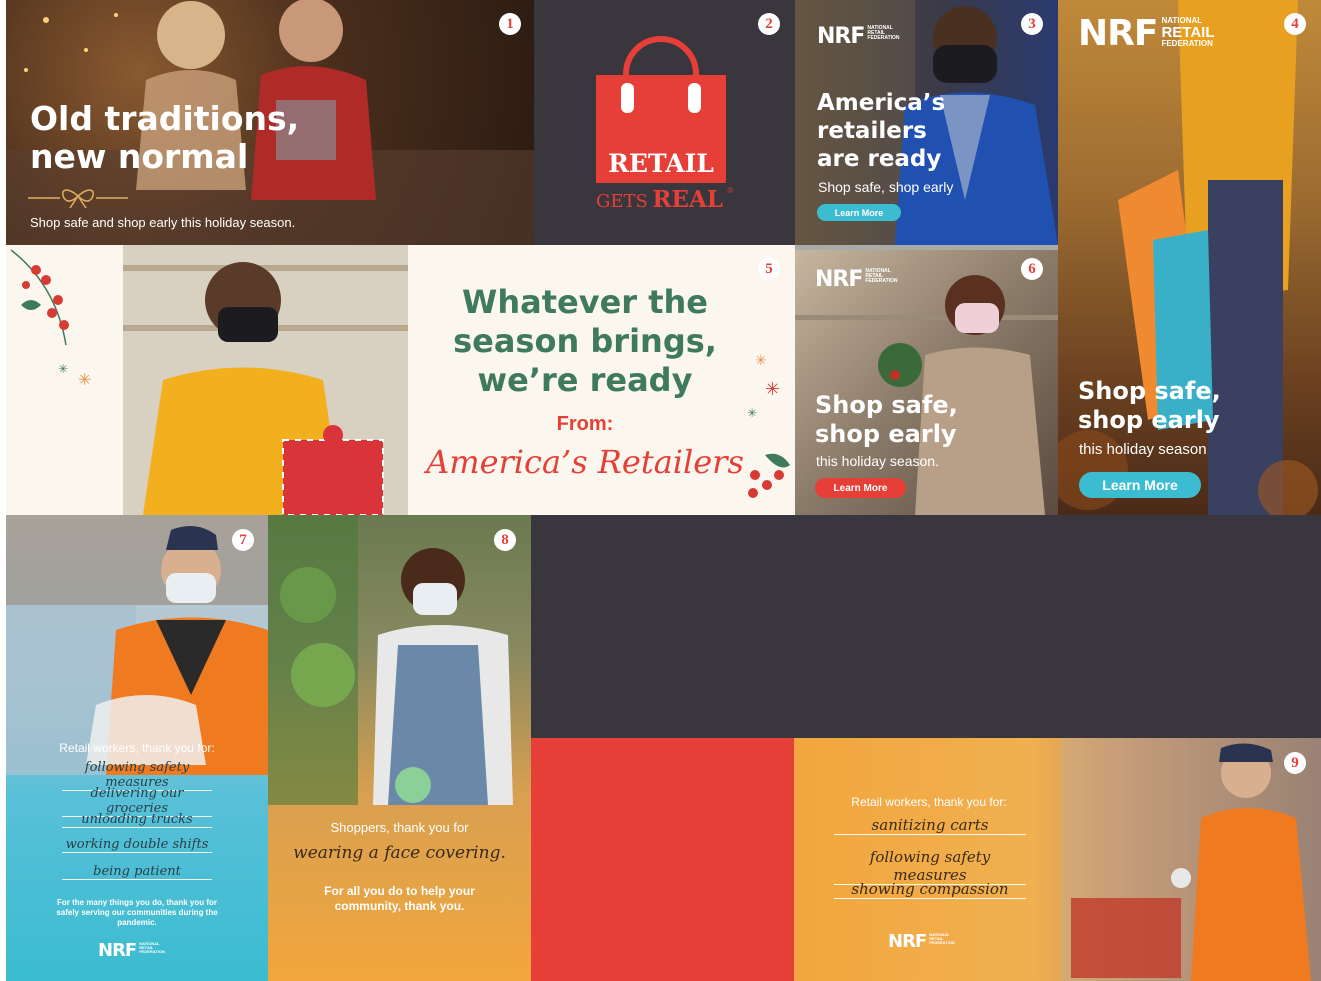  I want to click on tile-9-item: showing compassion, so click(930, 889).